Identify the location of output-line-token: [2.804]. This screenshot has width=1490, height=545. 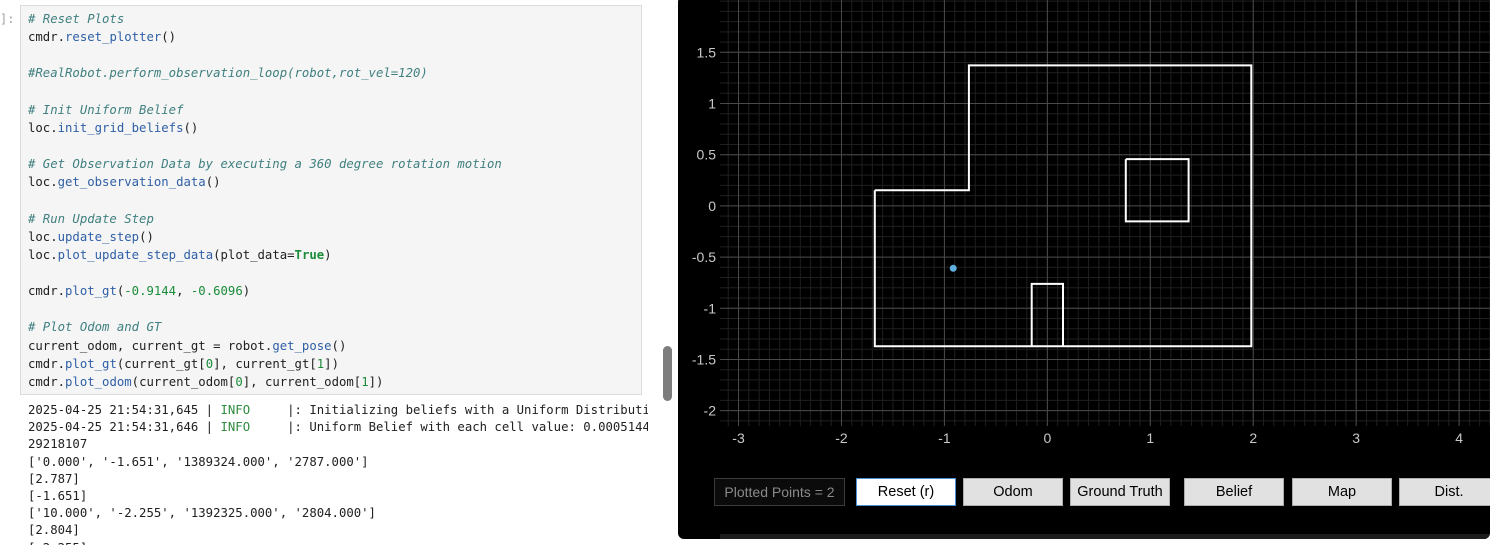
(54, 530).